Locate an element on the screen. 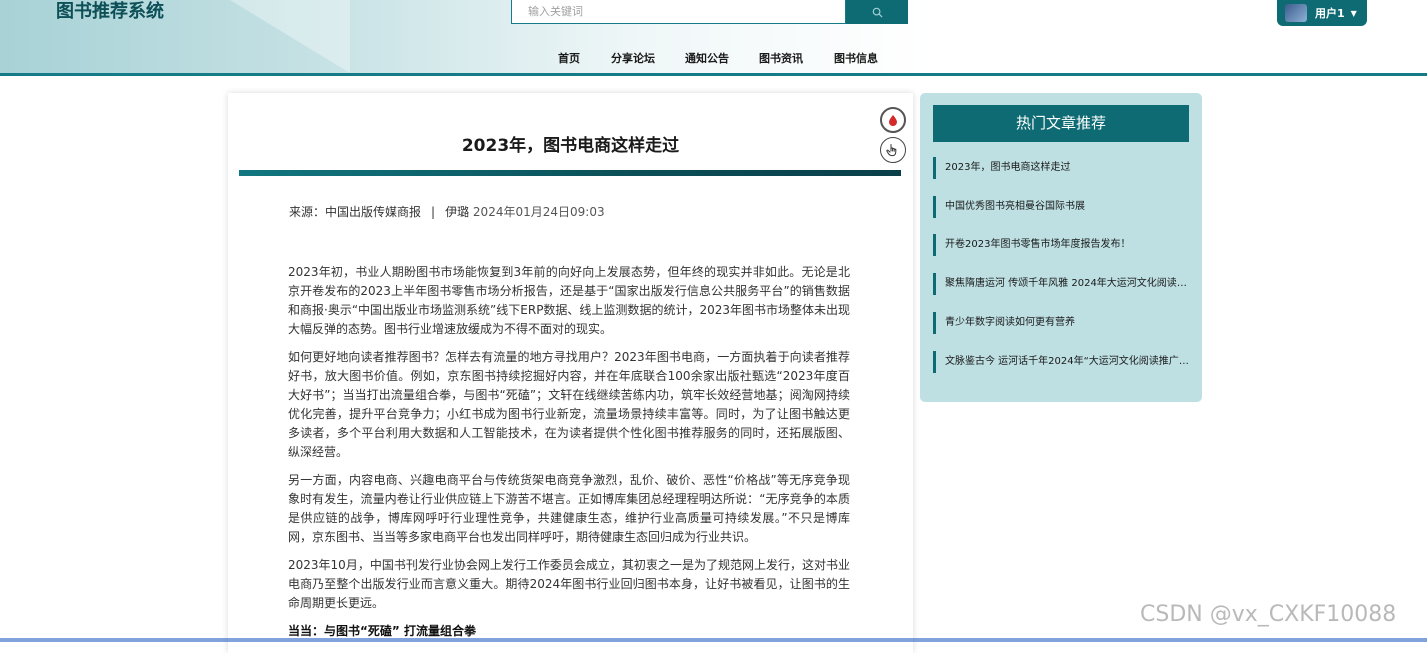  nav-home: 首页 is located at coordinates (569, 58).